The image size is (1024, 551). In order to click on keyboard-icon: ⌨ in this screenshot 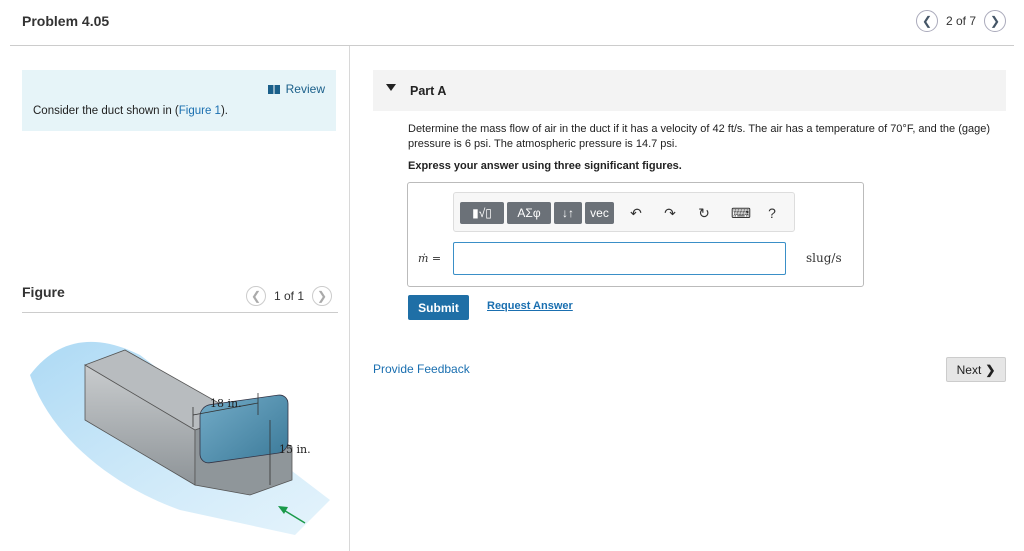, I will do `click(741, 213)`.